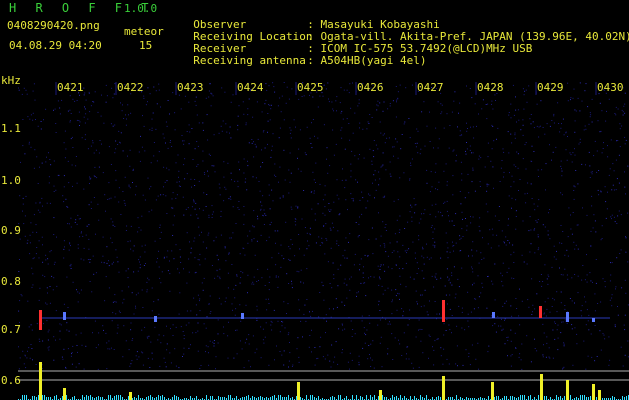 This screenshot has height=400, width=629. I want to click on time-tick-label: 0422, so click(130, 87).